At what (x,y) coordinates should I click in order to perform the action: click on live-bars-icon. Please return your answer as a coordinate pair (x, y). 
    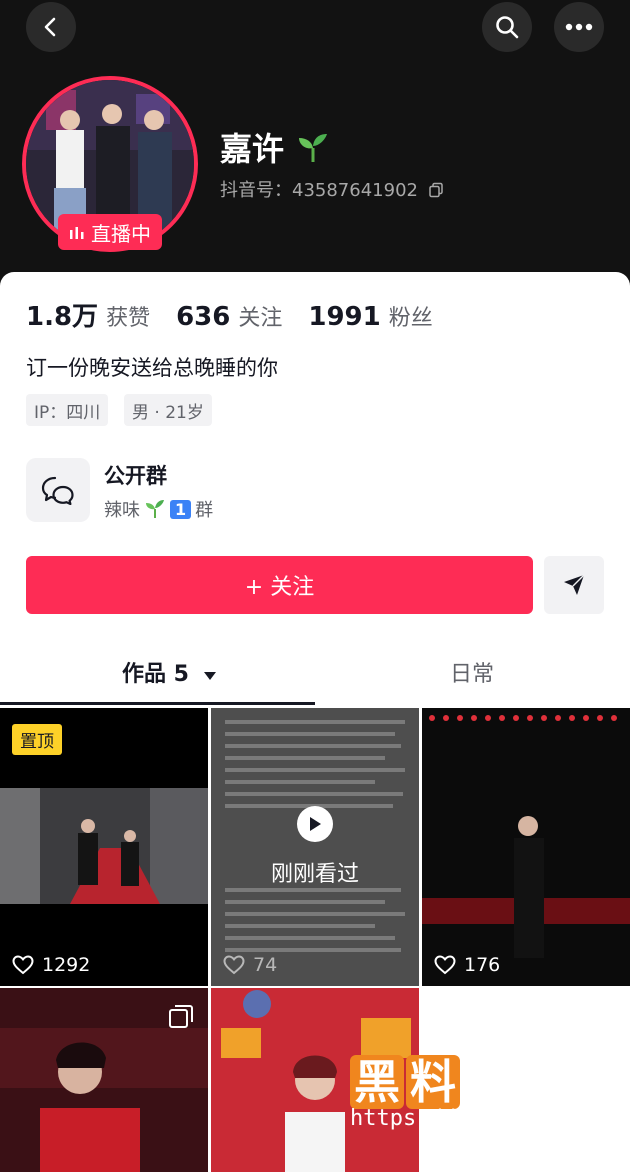
    Looking at the image, I should click on (77, 233).